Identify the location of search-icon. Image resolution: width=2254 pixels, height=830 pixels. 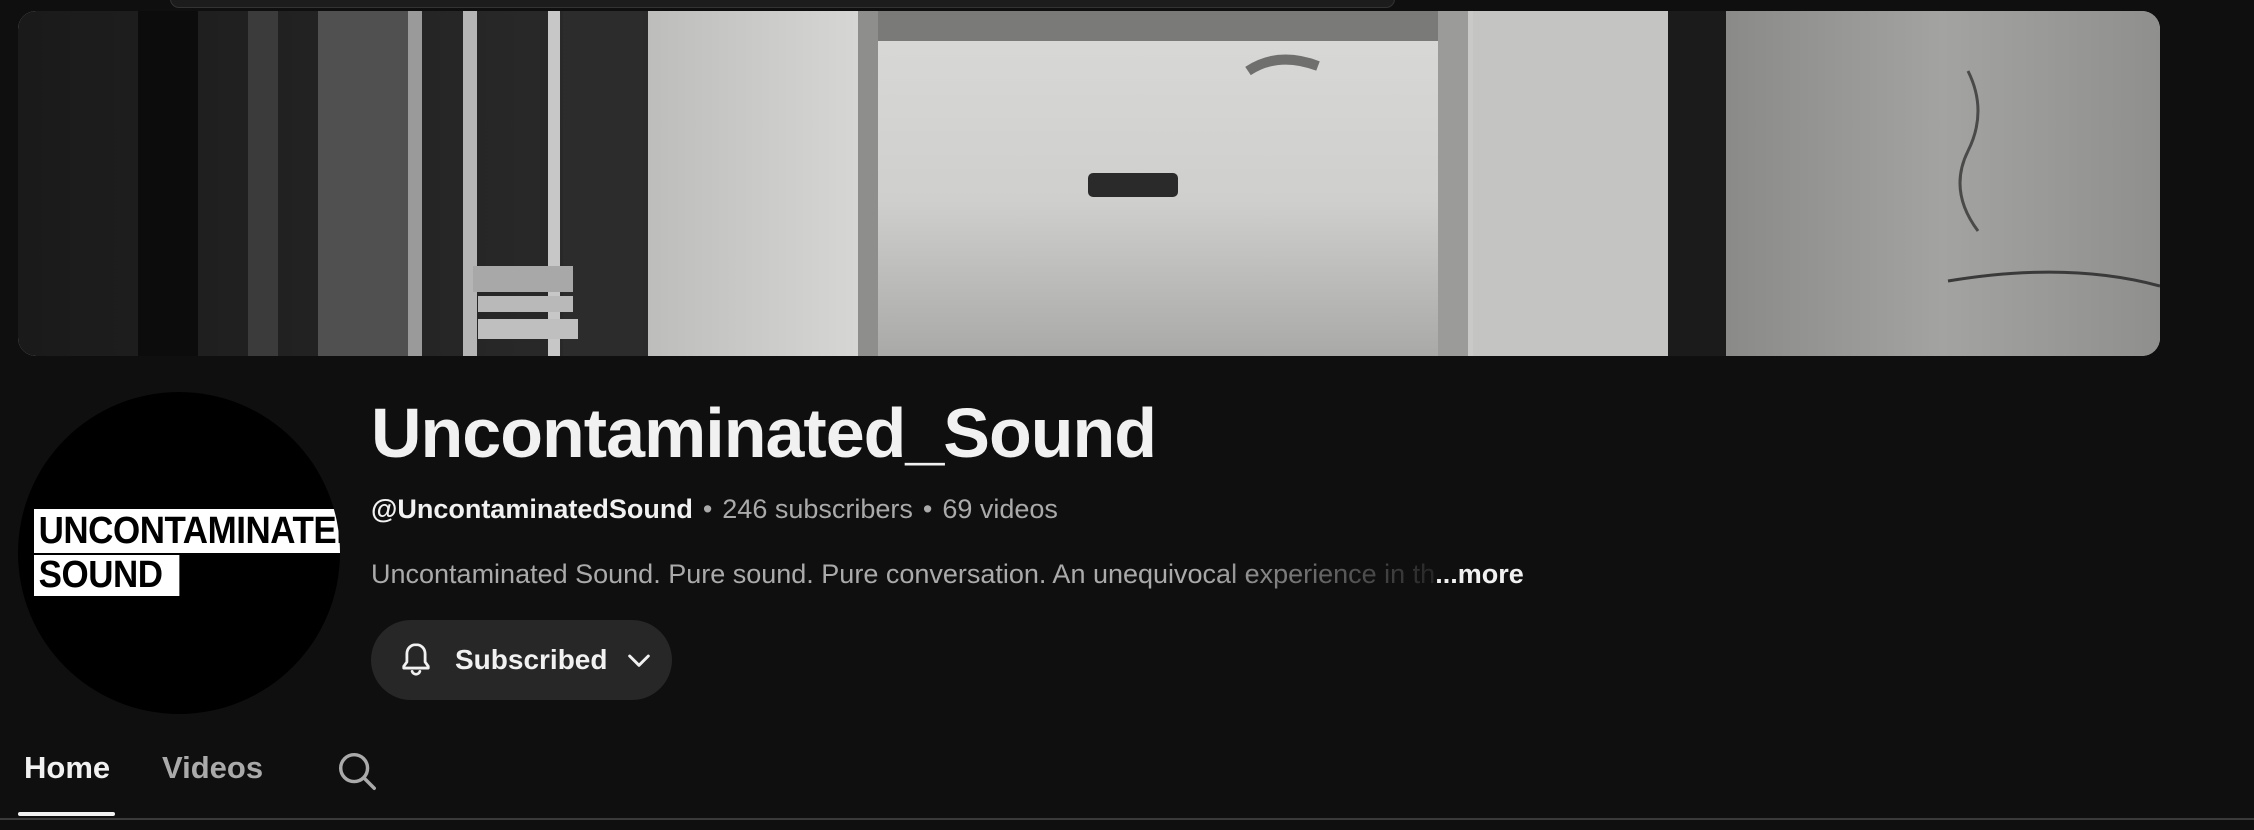
(357, 771).